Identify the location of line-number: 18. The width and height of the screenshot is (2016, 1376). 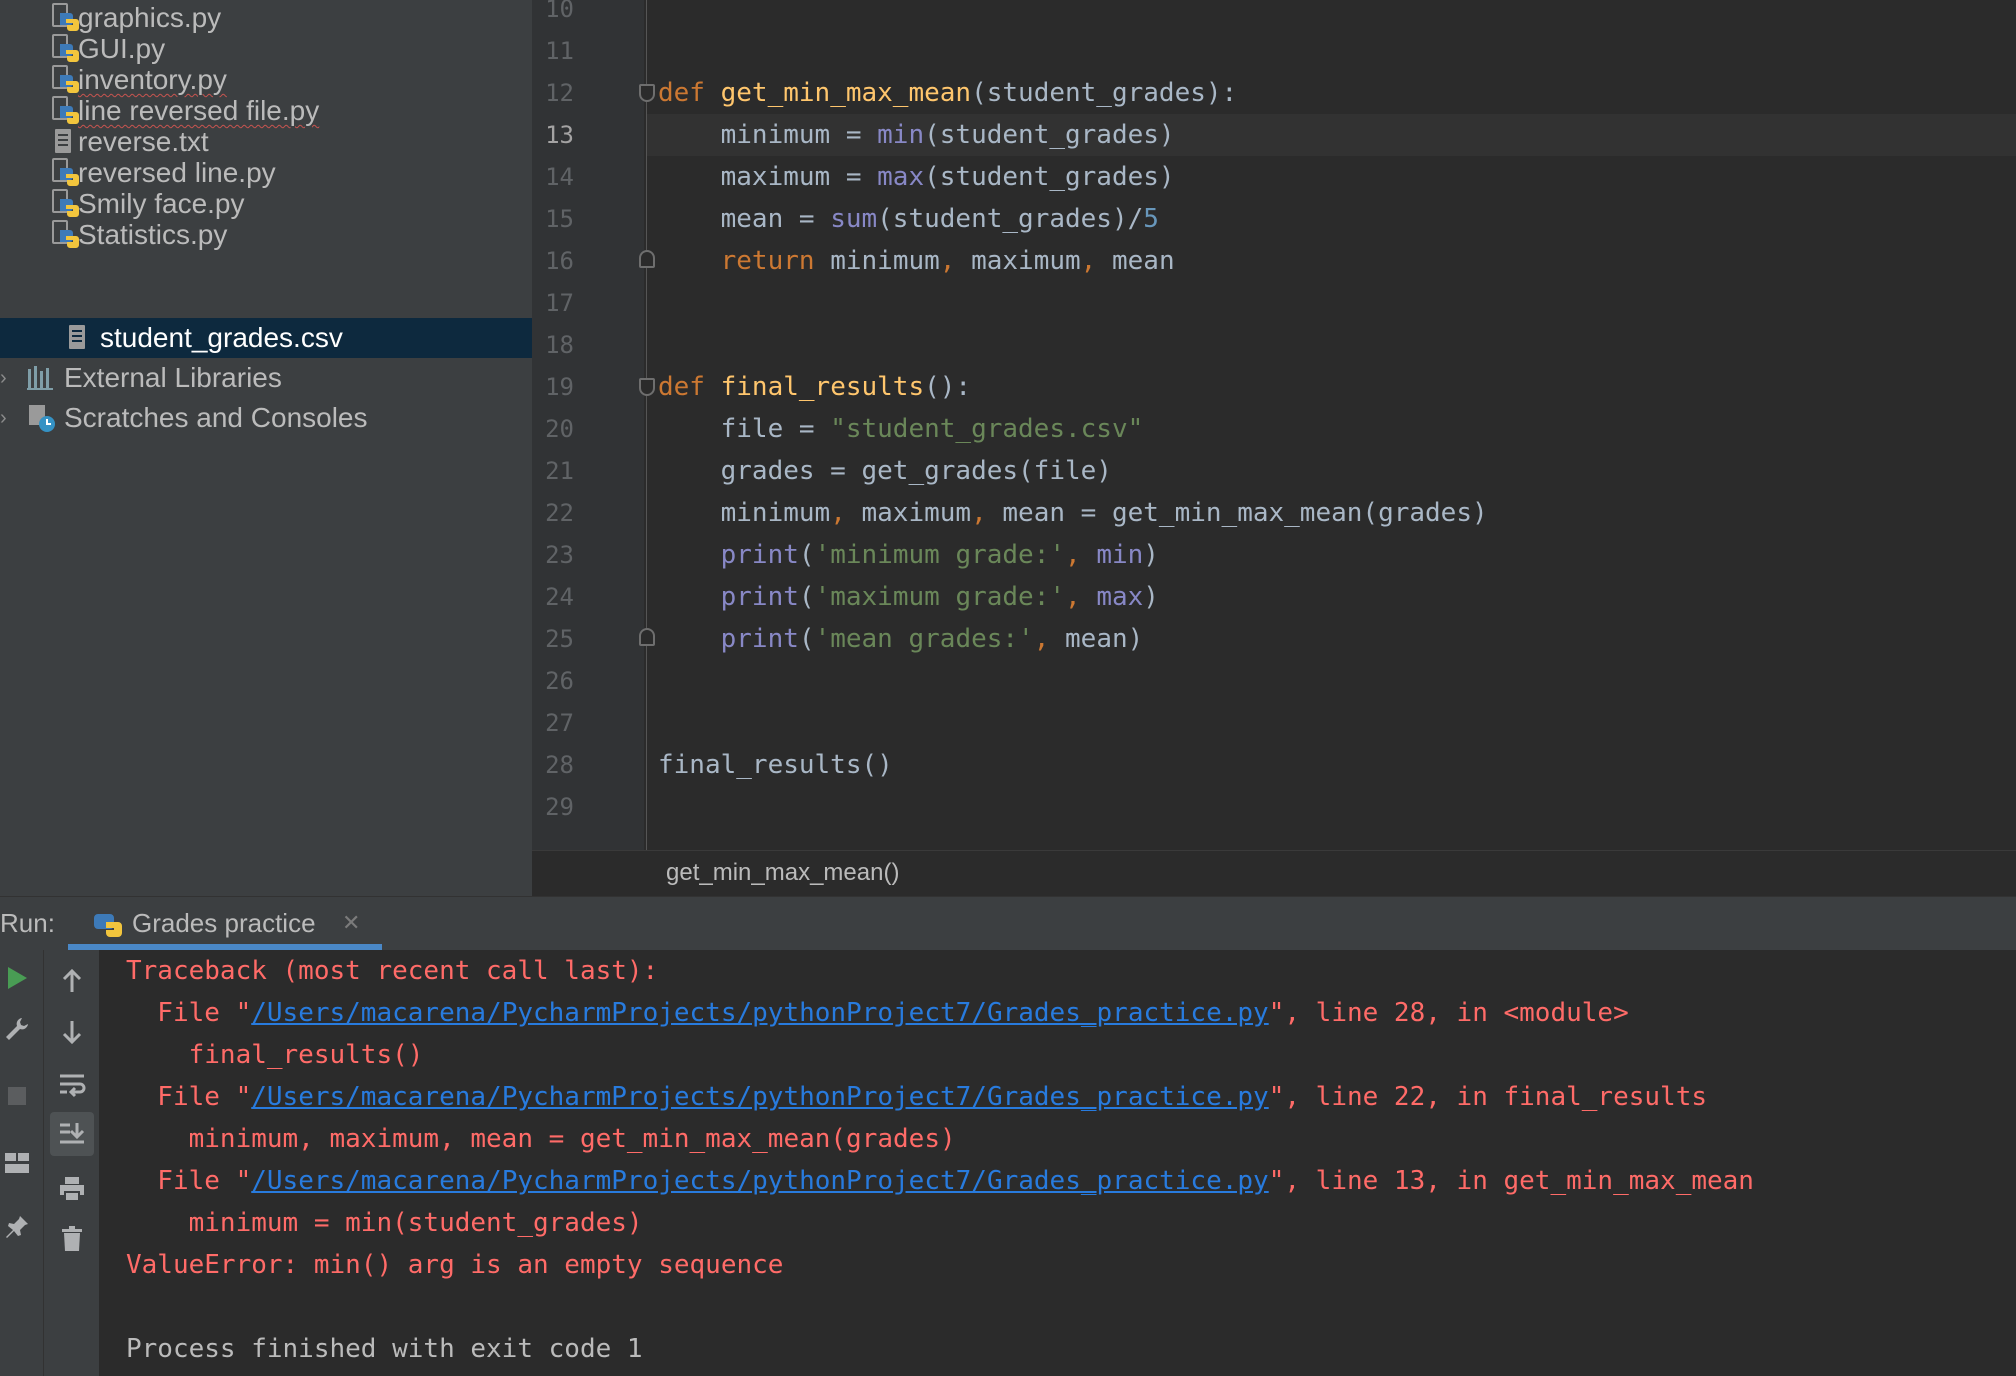
(559, 345).